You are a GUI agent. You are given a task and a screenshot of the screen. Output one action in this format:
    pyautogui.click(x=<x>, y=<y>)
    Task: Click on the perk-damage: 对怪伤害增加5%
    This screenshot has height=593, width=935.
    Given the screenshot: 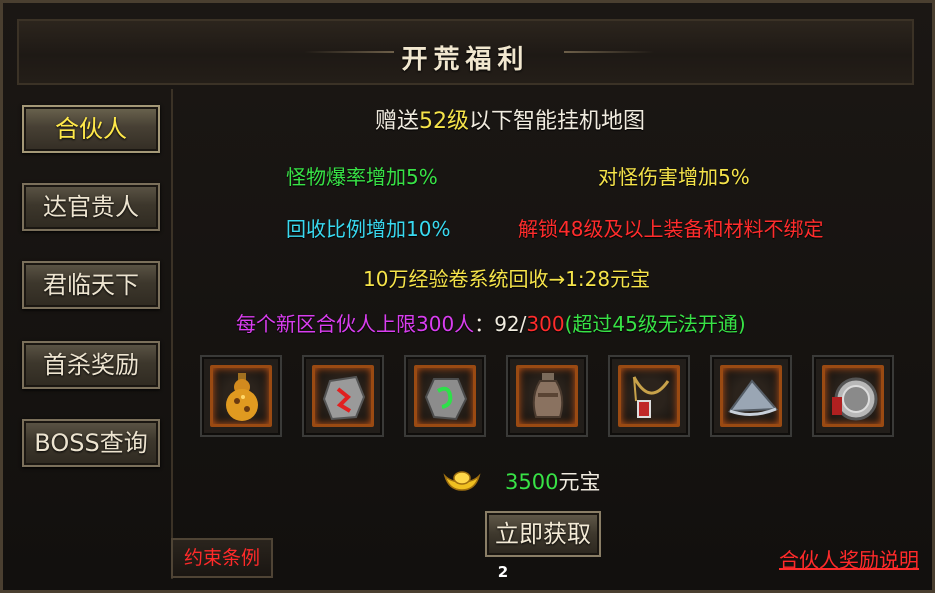 What is the action you would take?
    pyautogui.click(x=674, y=177)
    